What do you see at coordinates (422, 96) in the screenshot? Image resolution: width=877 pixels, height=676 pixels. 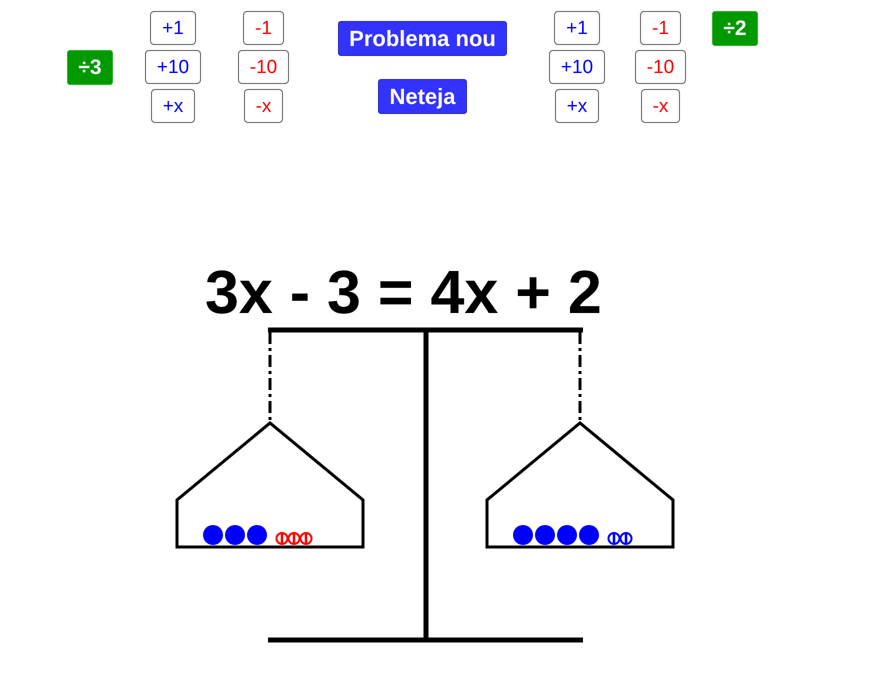 I see `clear-button: Neteja` at bounding box center [422, 96].